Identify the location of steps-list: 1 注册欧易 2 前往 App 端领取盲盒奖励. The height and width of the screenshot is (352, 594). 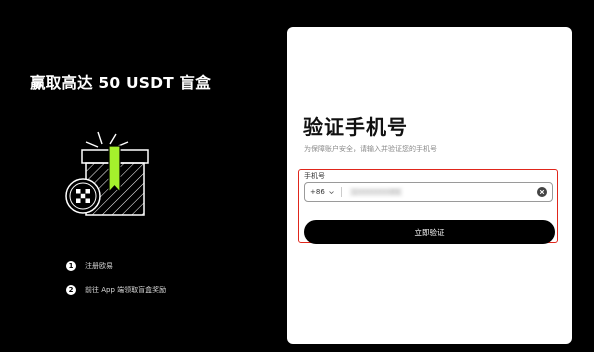
(116, 283).